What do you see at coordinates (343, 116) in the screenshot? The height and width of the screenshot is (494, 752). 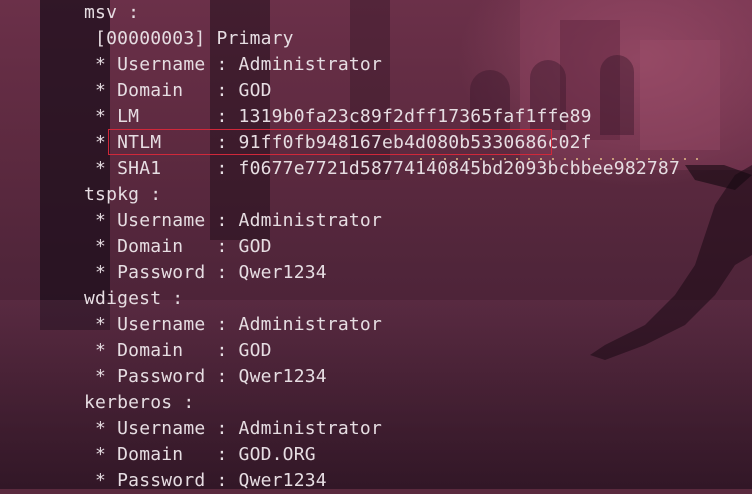 I see `terminal-line: * LM : 1319b0fa23c89f2dff17365faf1ffe89` at bounding box center [343, 116].